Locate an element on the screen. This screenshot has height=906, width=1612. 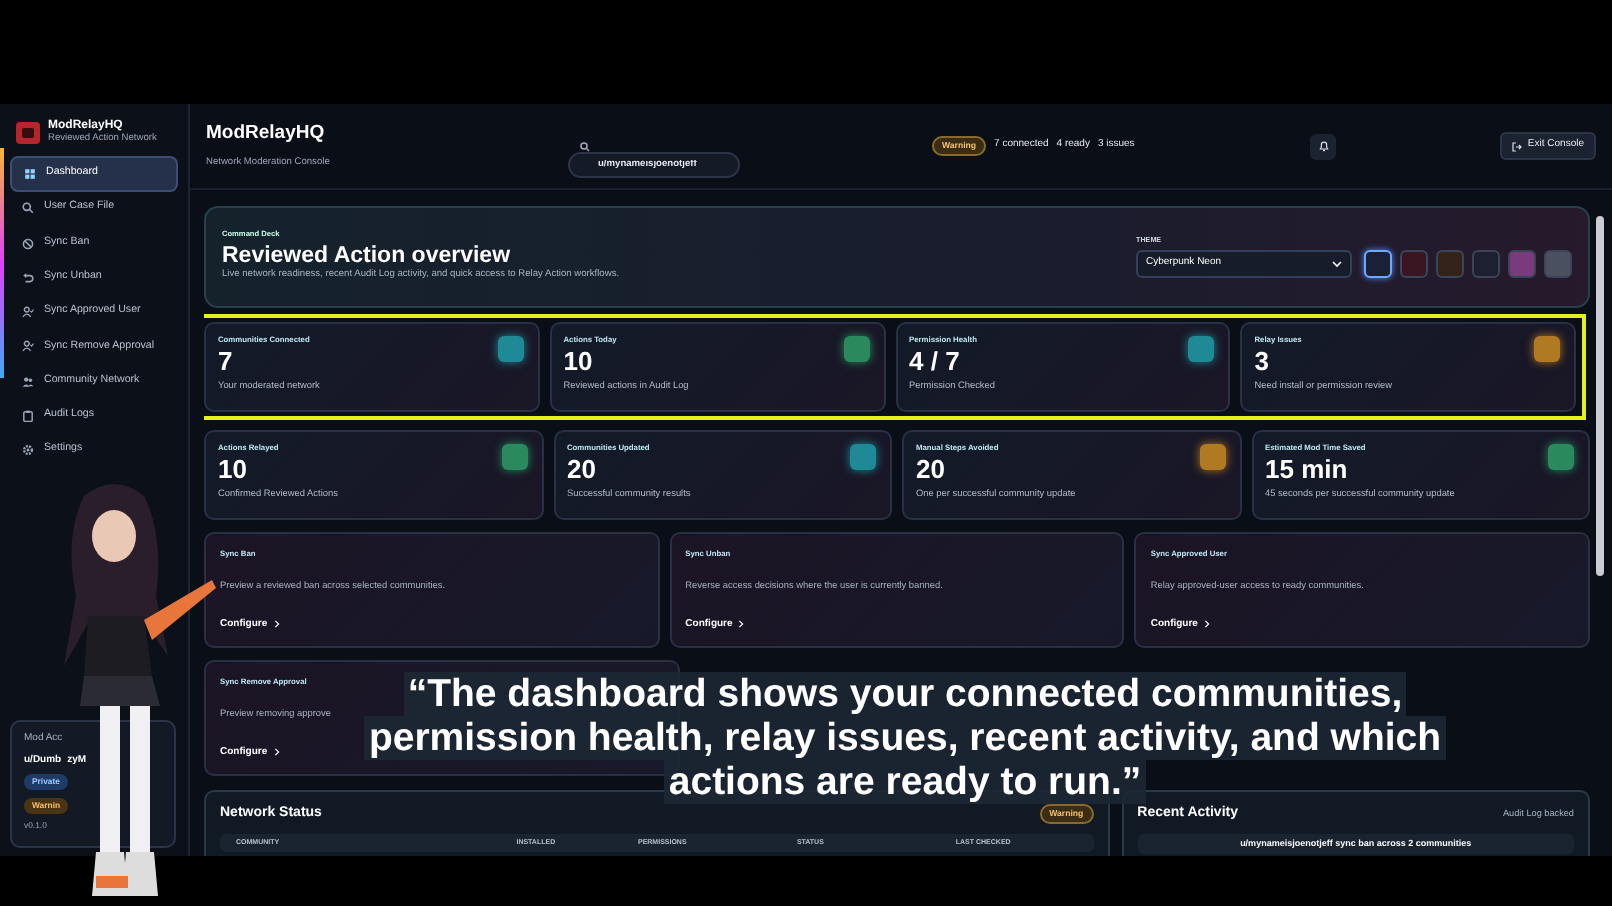
scrollbar-thumb is located at coordinates (1600, 396).